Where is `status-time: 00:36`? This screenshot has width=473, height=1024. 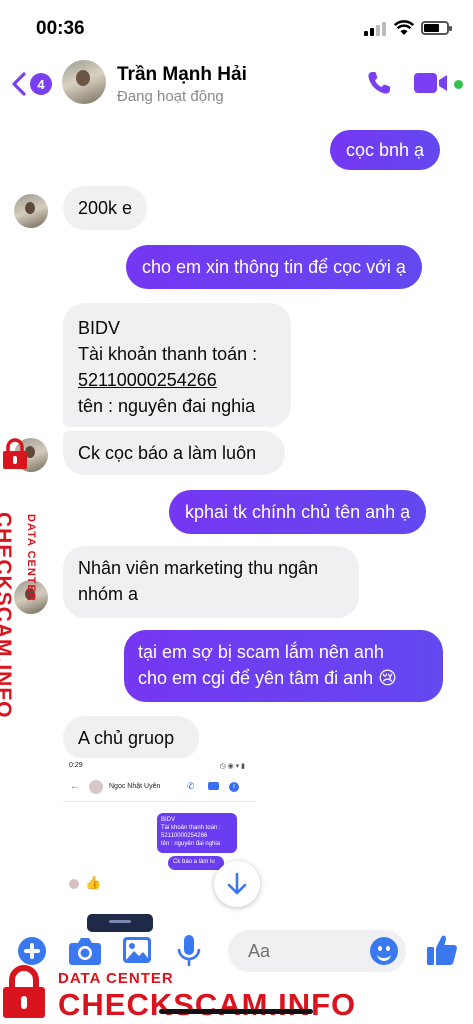 status-time: 00:36 is located at coordinates (60, 28).